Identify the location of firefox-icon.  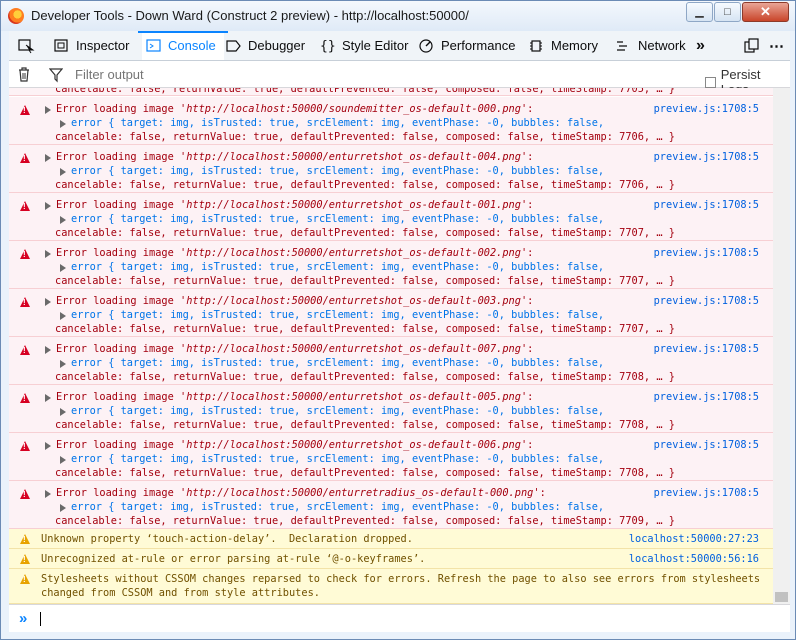
(16, 16).